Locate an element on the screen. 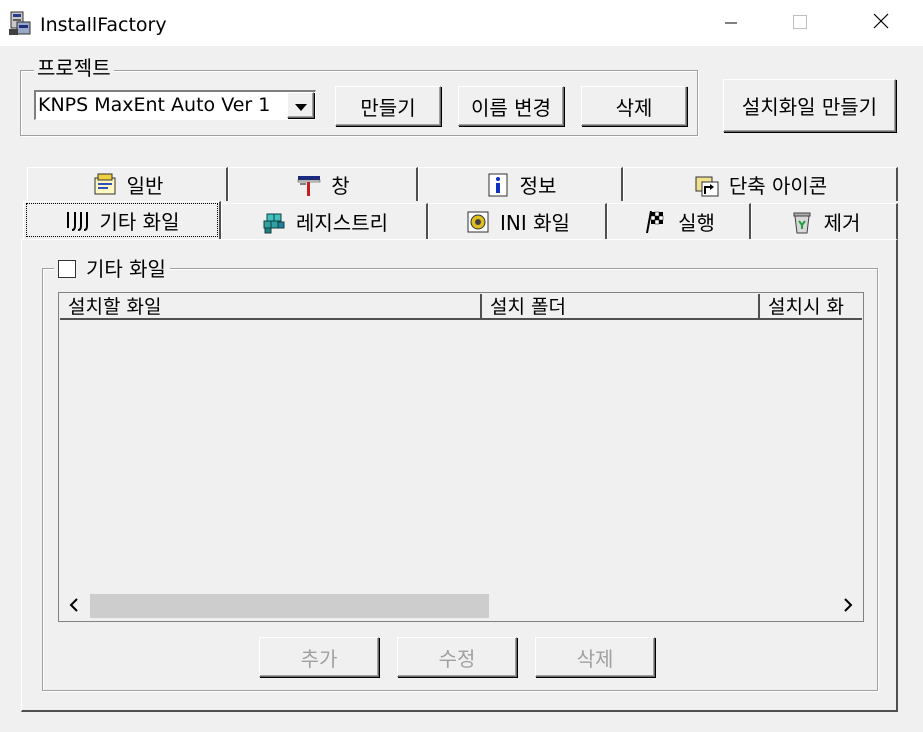  tab-run: 실행 is located at coordinates (679, 221).